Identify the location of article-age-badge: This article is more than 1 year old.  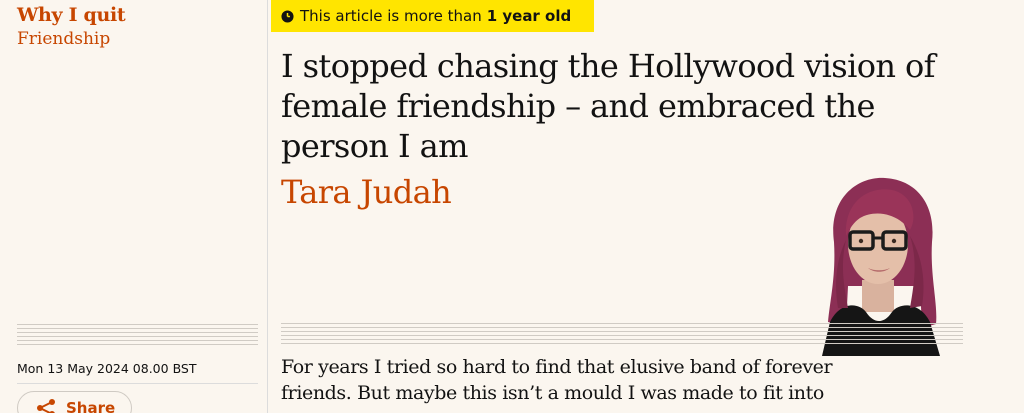
(432, 16).